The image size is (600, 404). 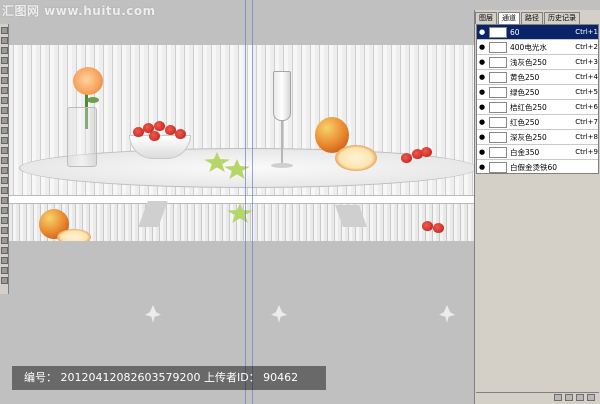 What do you see at coordinates (558, 397) in the screenshot?
I see `load-channel-as-selection-button` at bounding box center [558, 397].